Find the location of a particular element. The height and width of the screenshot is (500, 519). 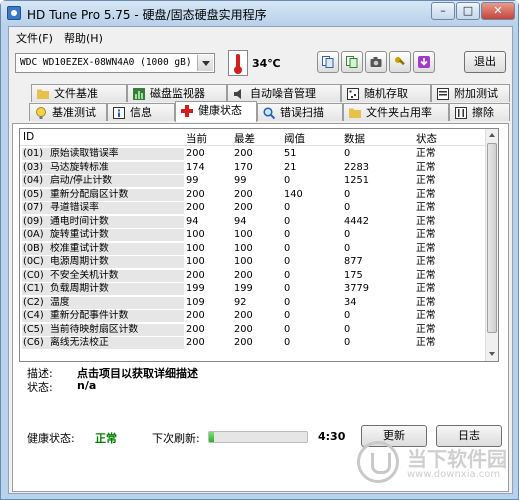

title-bar: HD Tune Pro 5.75 - 硬盘/固态硬盘实用程序 – □ ✕ is located at coordinates (259, 13).